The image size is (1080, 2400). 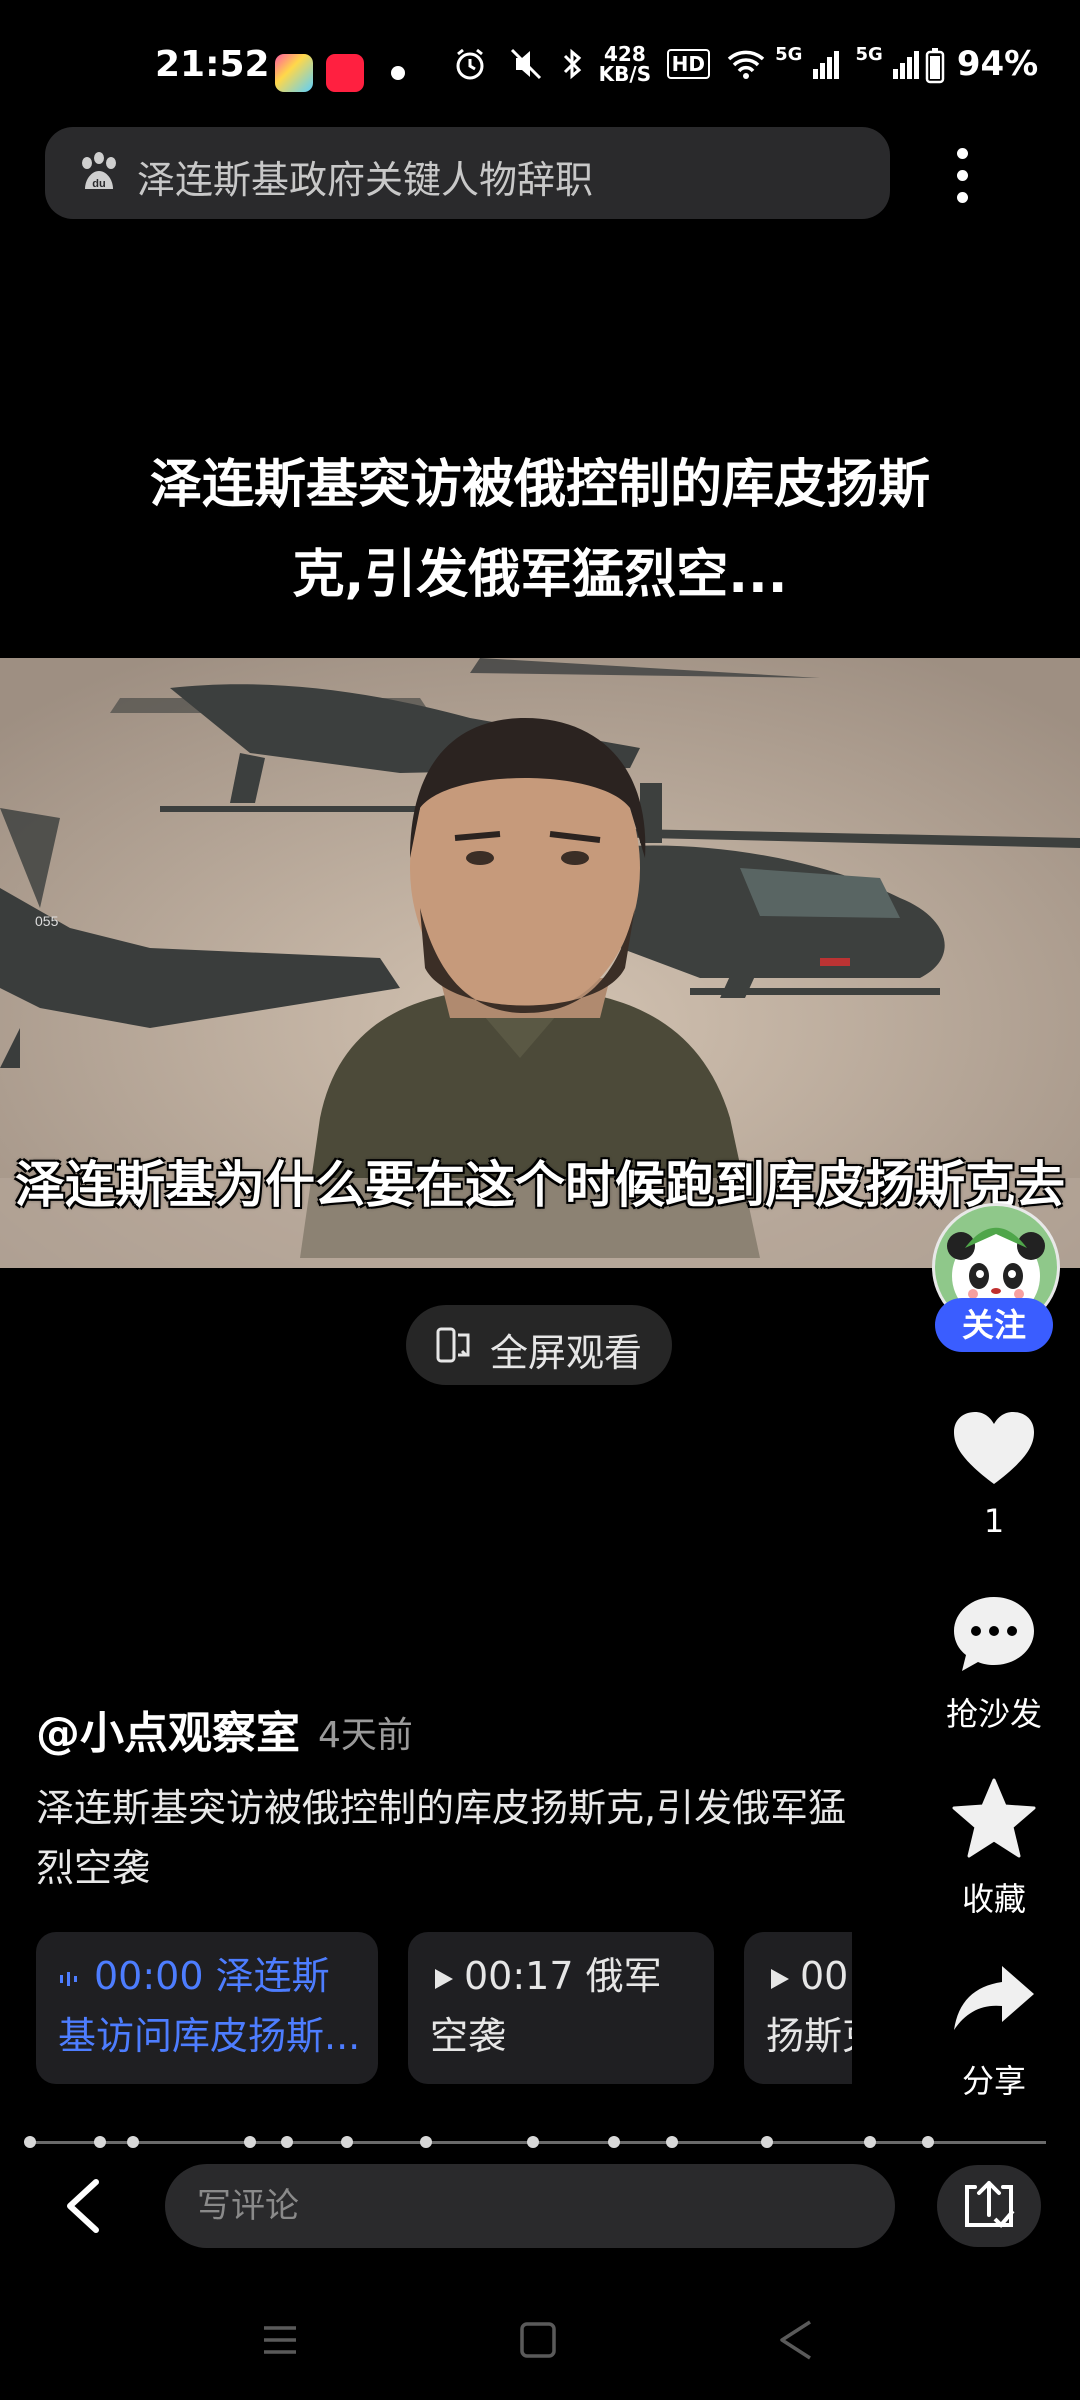 I want to click on comment-input, so click(x=530, y=2206).